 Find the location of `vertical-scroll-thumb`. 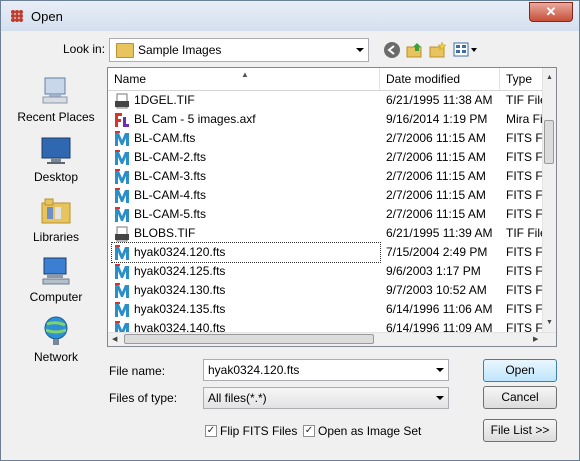

vertical-scroll-thumb is located at coordinates (549, 142).